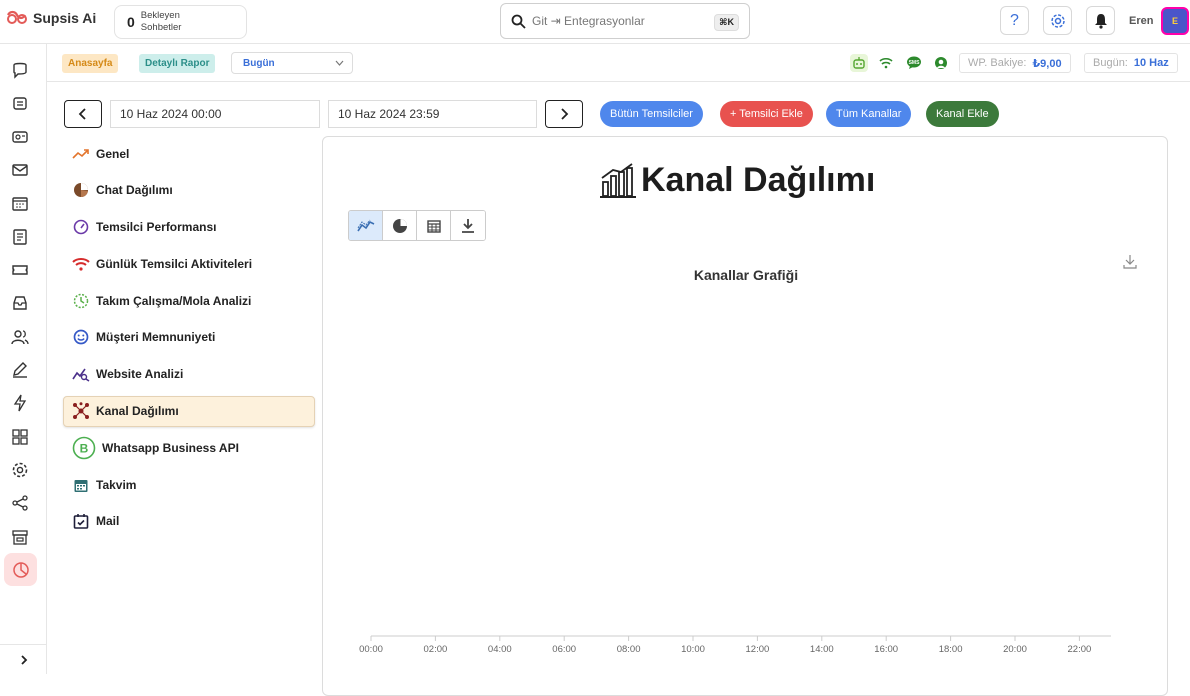 The height and width of the screenshot is (696, 1190). What do you see at coordinates (20, 170) in the screenshot?
I see `mail-icon` at bounding box center [20, 170].